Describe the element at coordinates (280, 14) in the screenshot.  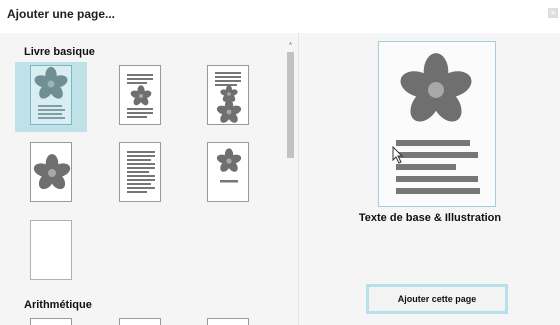
I see `dialog-titlebar: Ajouter une page... ×` at that location.